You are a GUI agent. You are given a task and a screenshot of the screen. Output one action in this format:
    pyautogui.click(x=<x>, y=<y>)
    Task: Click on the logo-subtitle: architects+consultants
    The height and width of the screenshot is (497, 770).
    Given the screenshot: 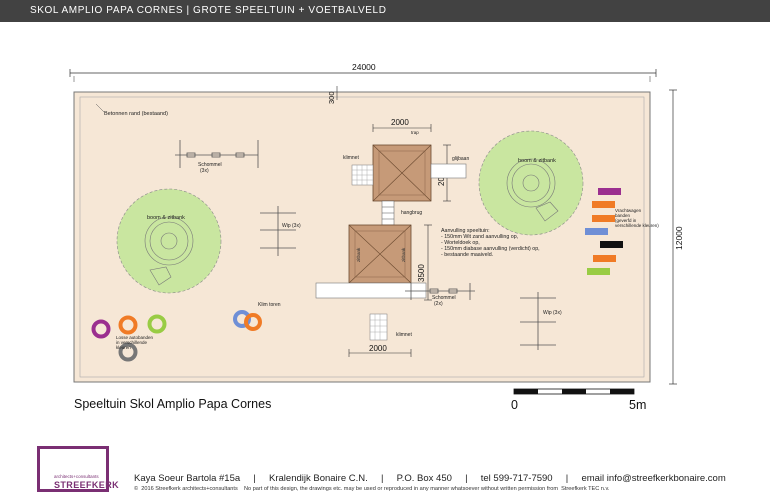 What is the action you would take?
    pyautogui.click(x=76, y=476)
    